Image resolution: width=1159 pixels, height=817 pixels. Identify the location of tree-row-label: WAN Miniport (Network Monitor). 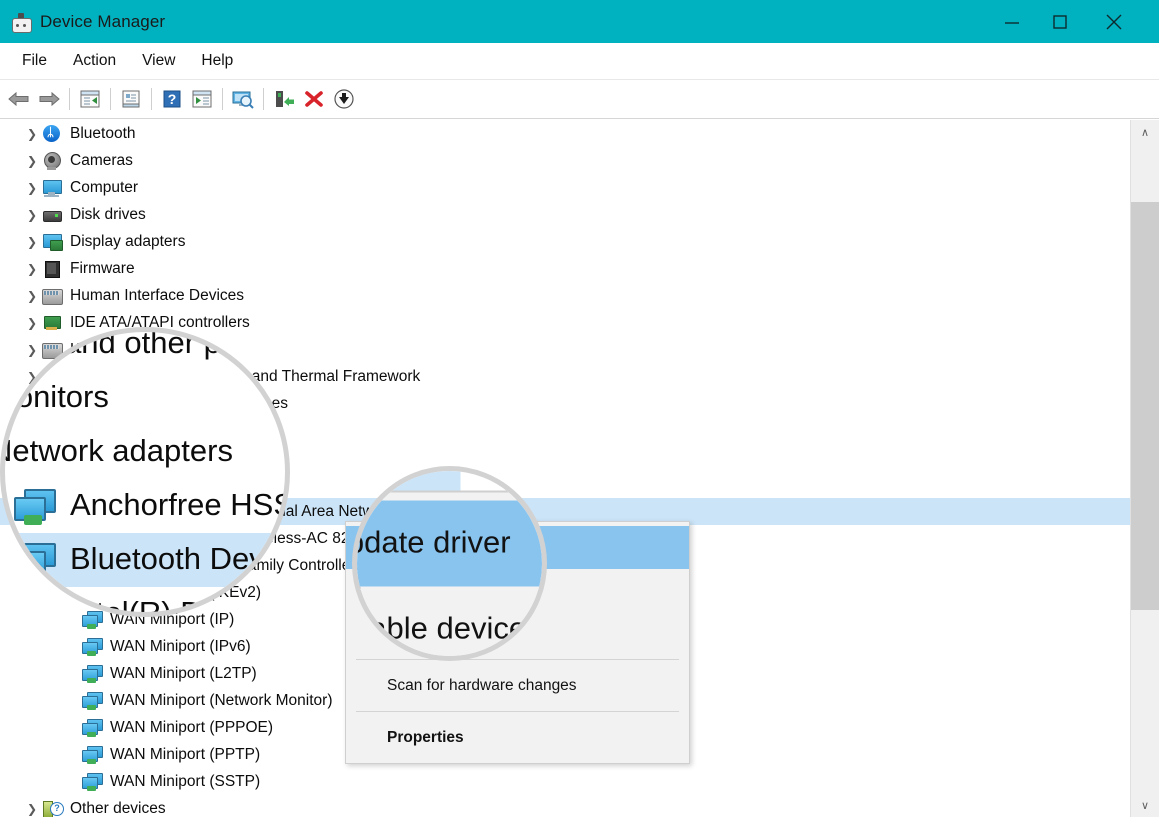
(221, 700).